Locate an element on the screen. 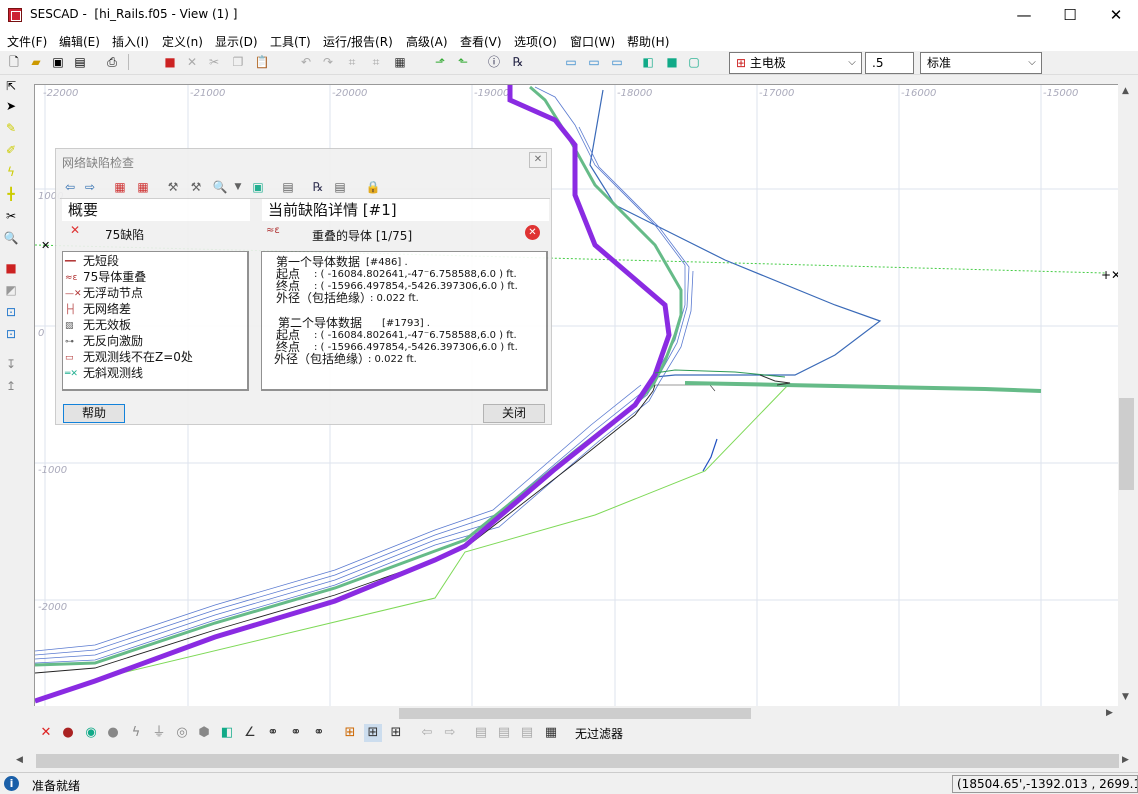  canvas-vertical-scrollbar: ▲ ▼ is located at coordinates (1126, 395).